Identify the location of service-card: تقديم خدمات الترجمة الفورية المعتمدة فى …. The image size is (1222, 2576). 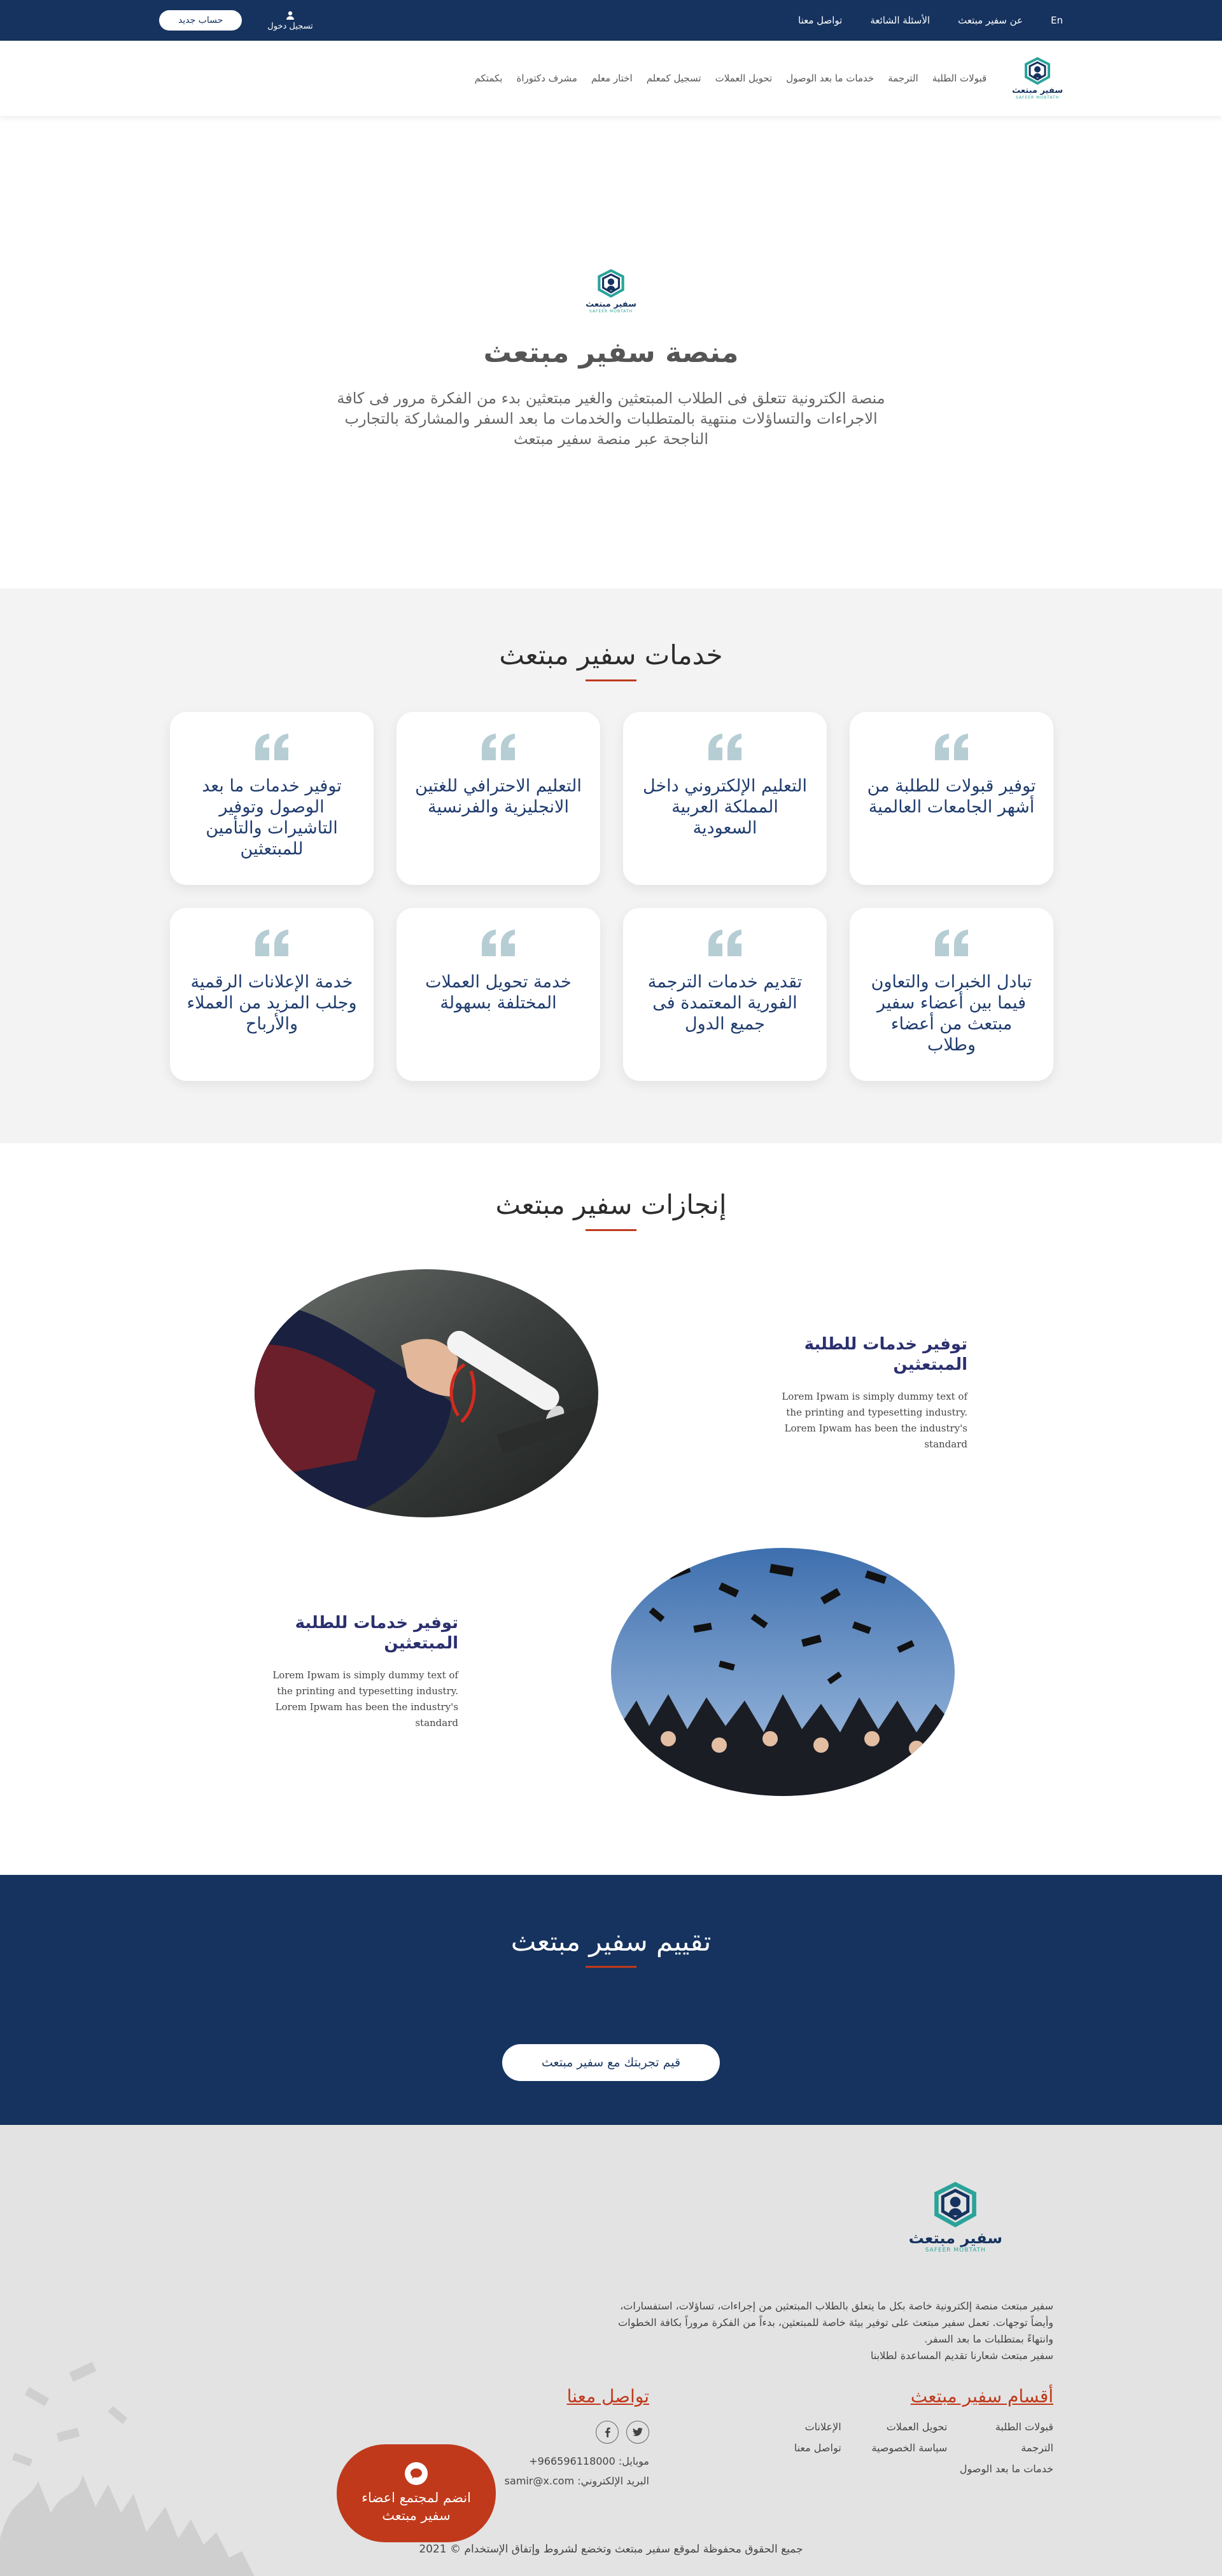
(725, 994).